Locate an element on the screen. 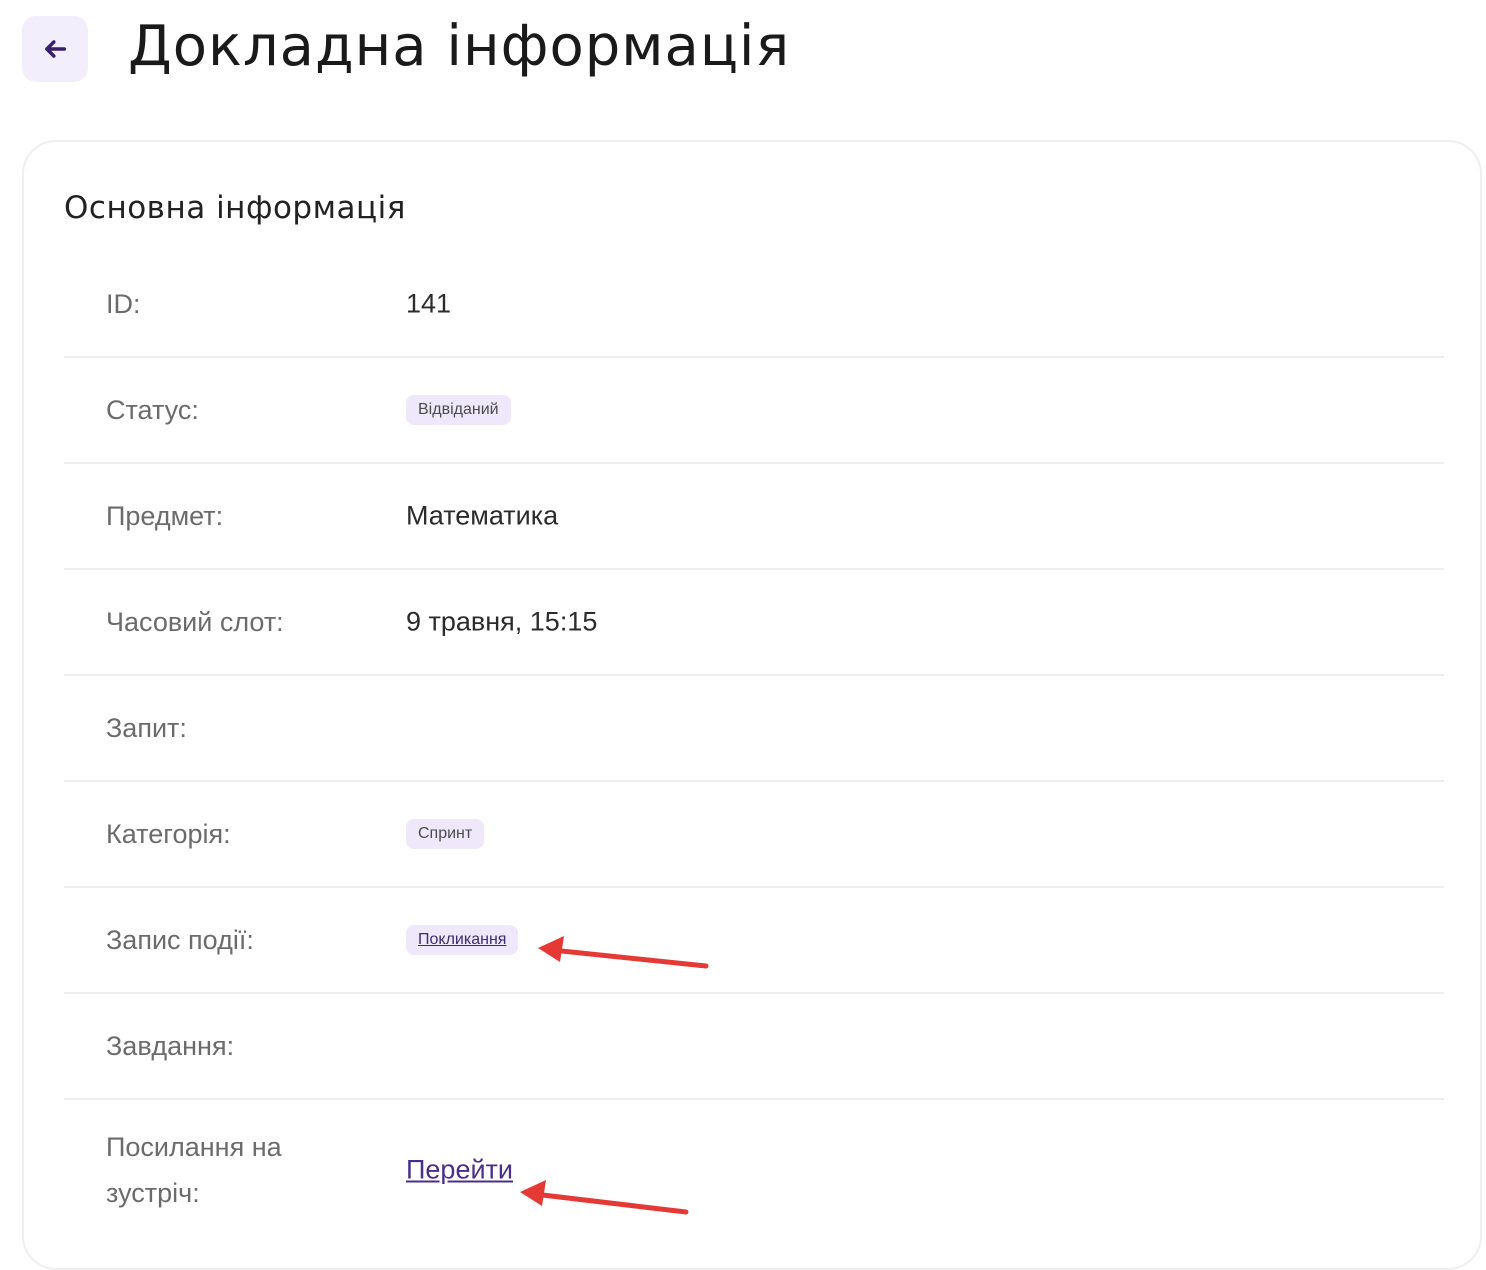  page-title: Докладна інформація is located at coordinates (459, 46).